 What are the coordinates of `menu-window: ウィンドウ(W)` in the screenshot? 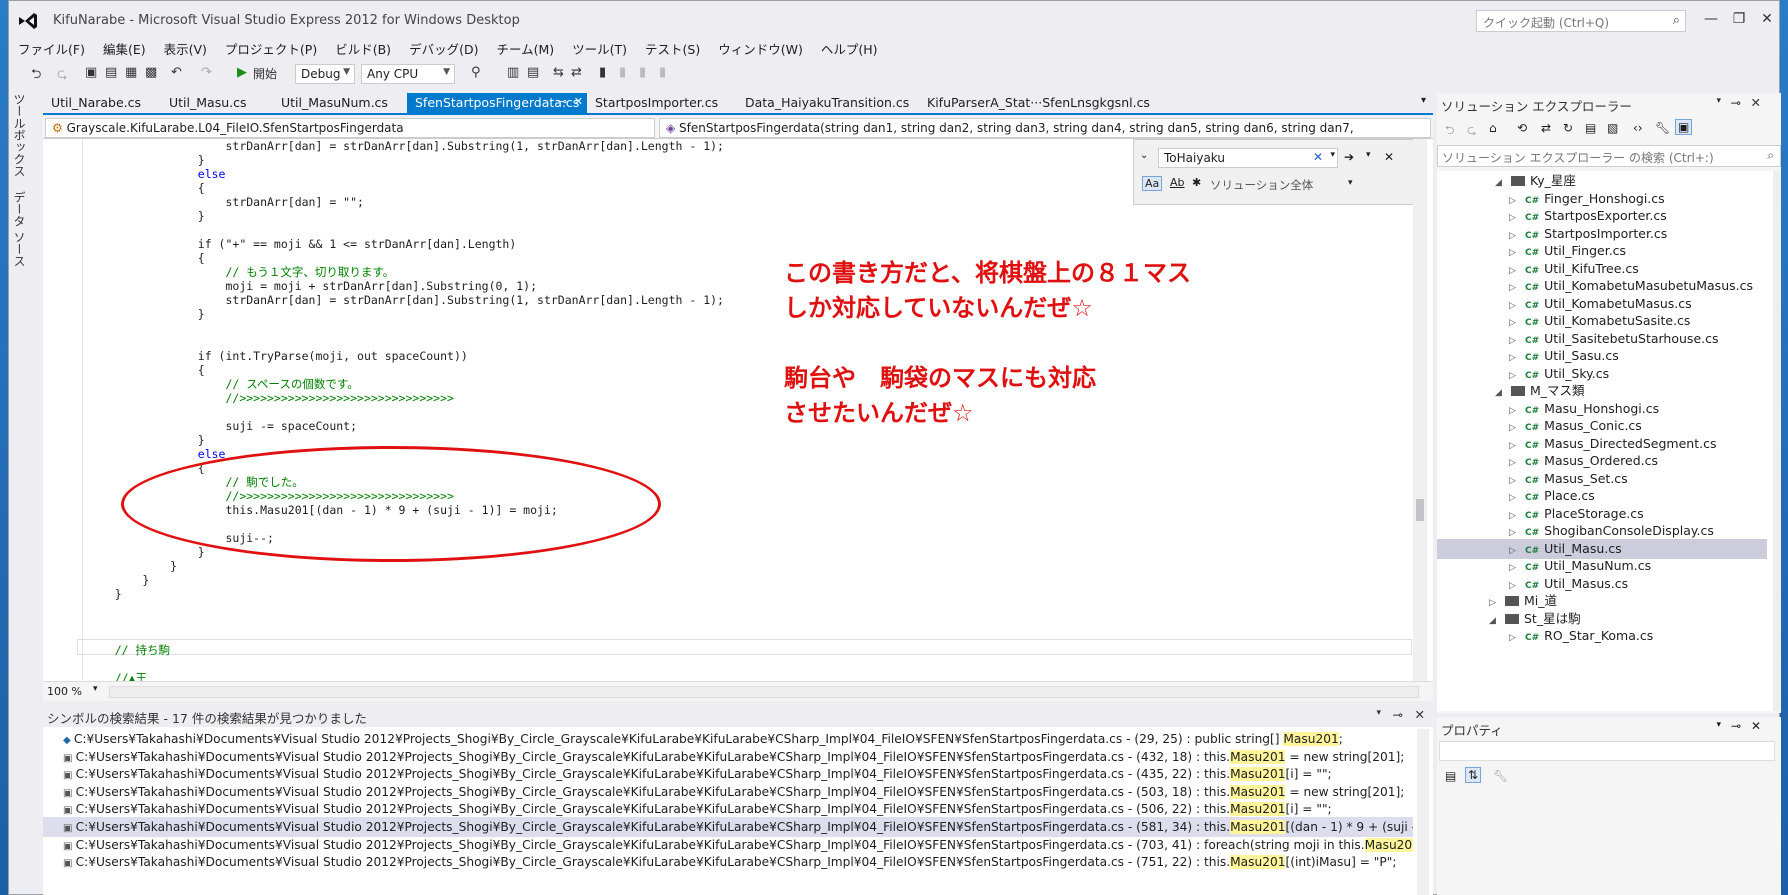 It's located at (760, 48).